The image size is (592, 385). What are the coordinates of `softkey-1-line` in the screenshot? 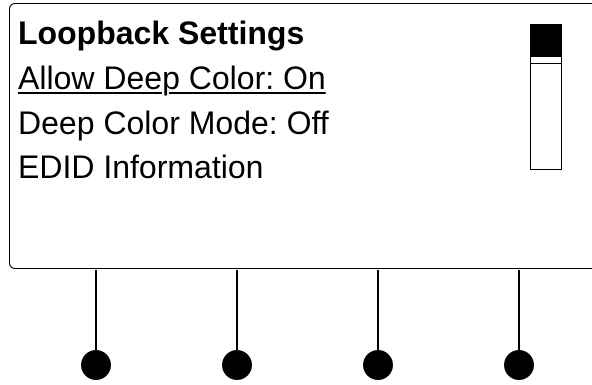 It's located at (96, 315).